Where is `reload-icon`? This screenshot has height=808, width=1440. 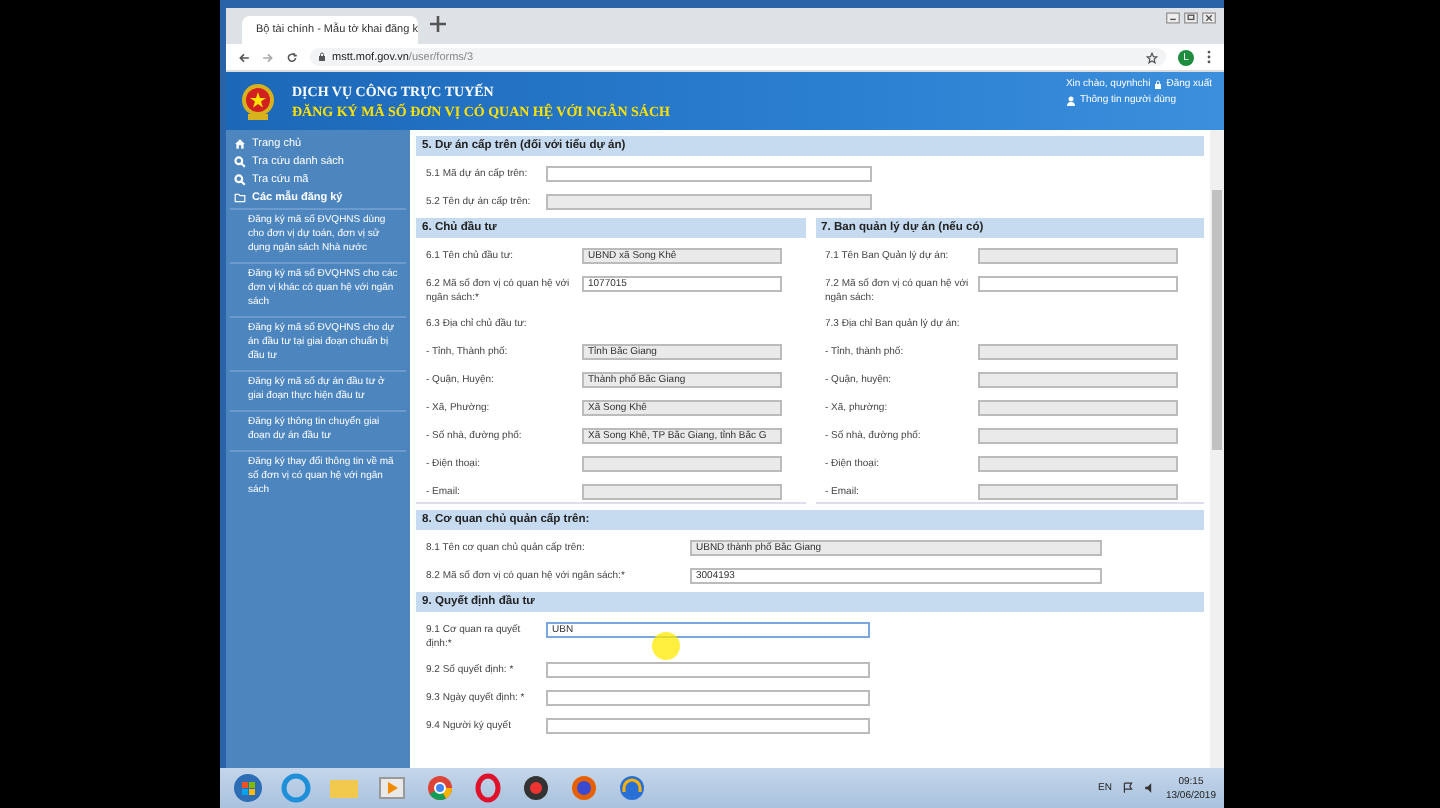
reload-icon is located at coordinates (292, 57).